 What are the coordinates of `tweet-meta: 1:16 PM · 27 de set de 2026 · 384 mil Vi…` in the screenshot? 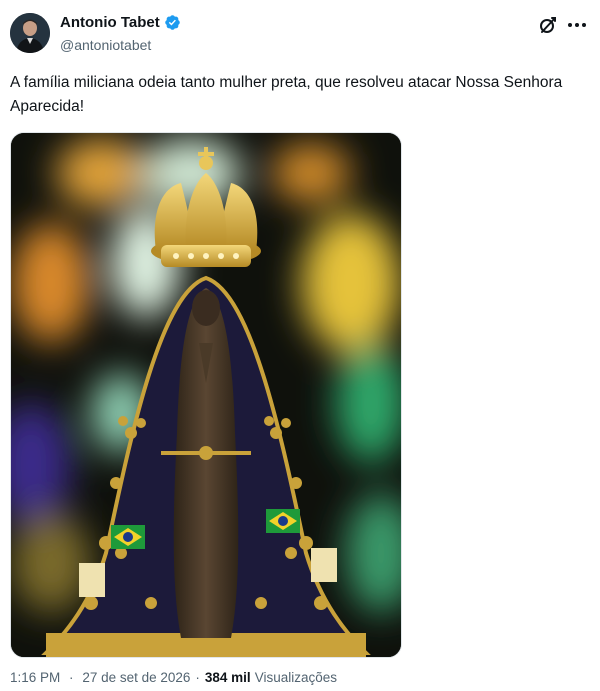 It's located at (173, 677).